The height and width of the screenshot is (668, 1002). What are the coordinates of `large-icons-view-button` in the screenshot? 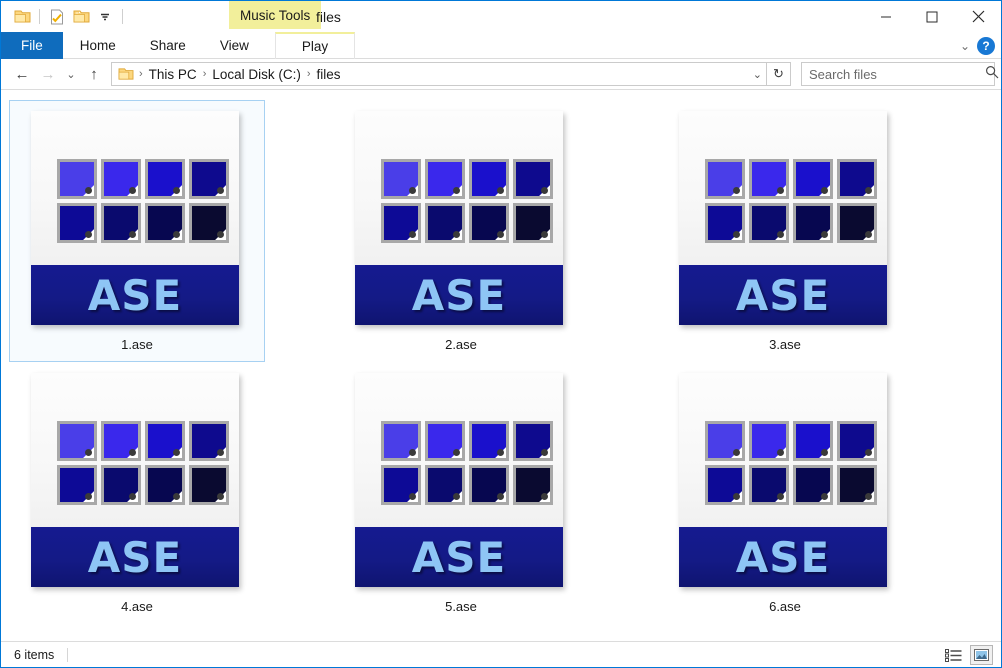 It's located at (981, 655).